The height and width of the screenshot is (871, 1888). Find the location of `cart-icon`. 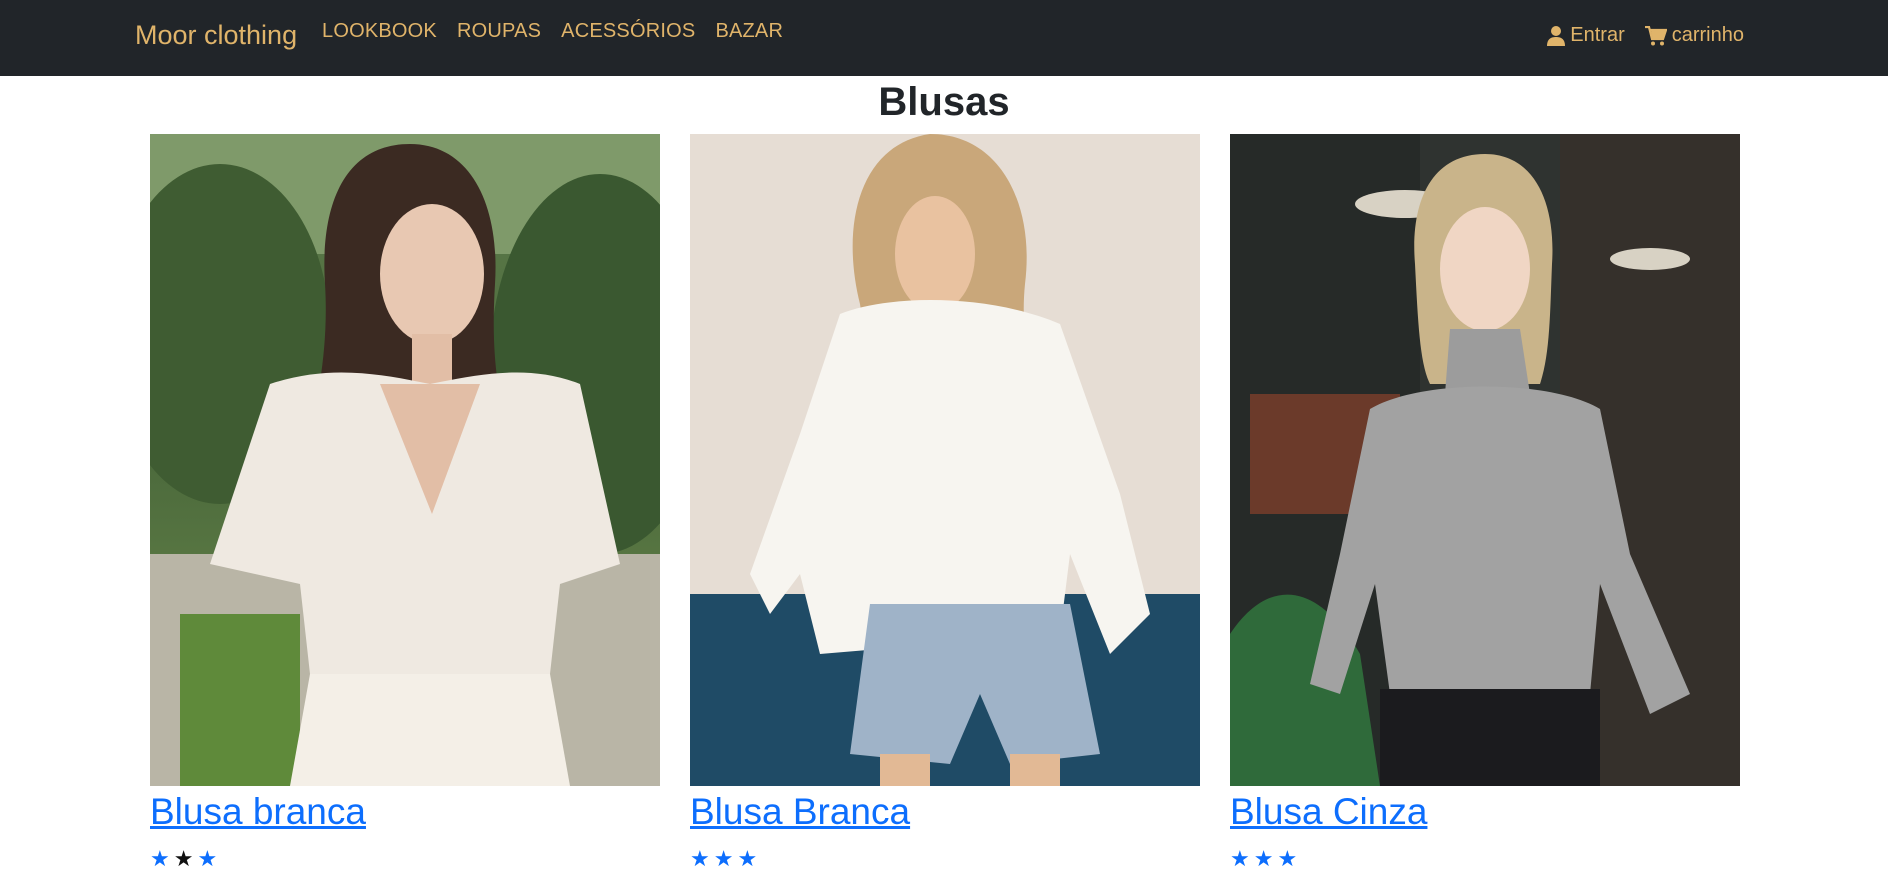

cart-icon is located at coordinates (1655, 35).